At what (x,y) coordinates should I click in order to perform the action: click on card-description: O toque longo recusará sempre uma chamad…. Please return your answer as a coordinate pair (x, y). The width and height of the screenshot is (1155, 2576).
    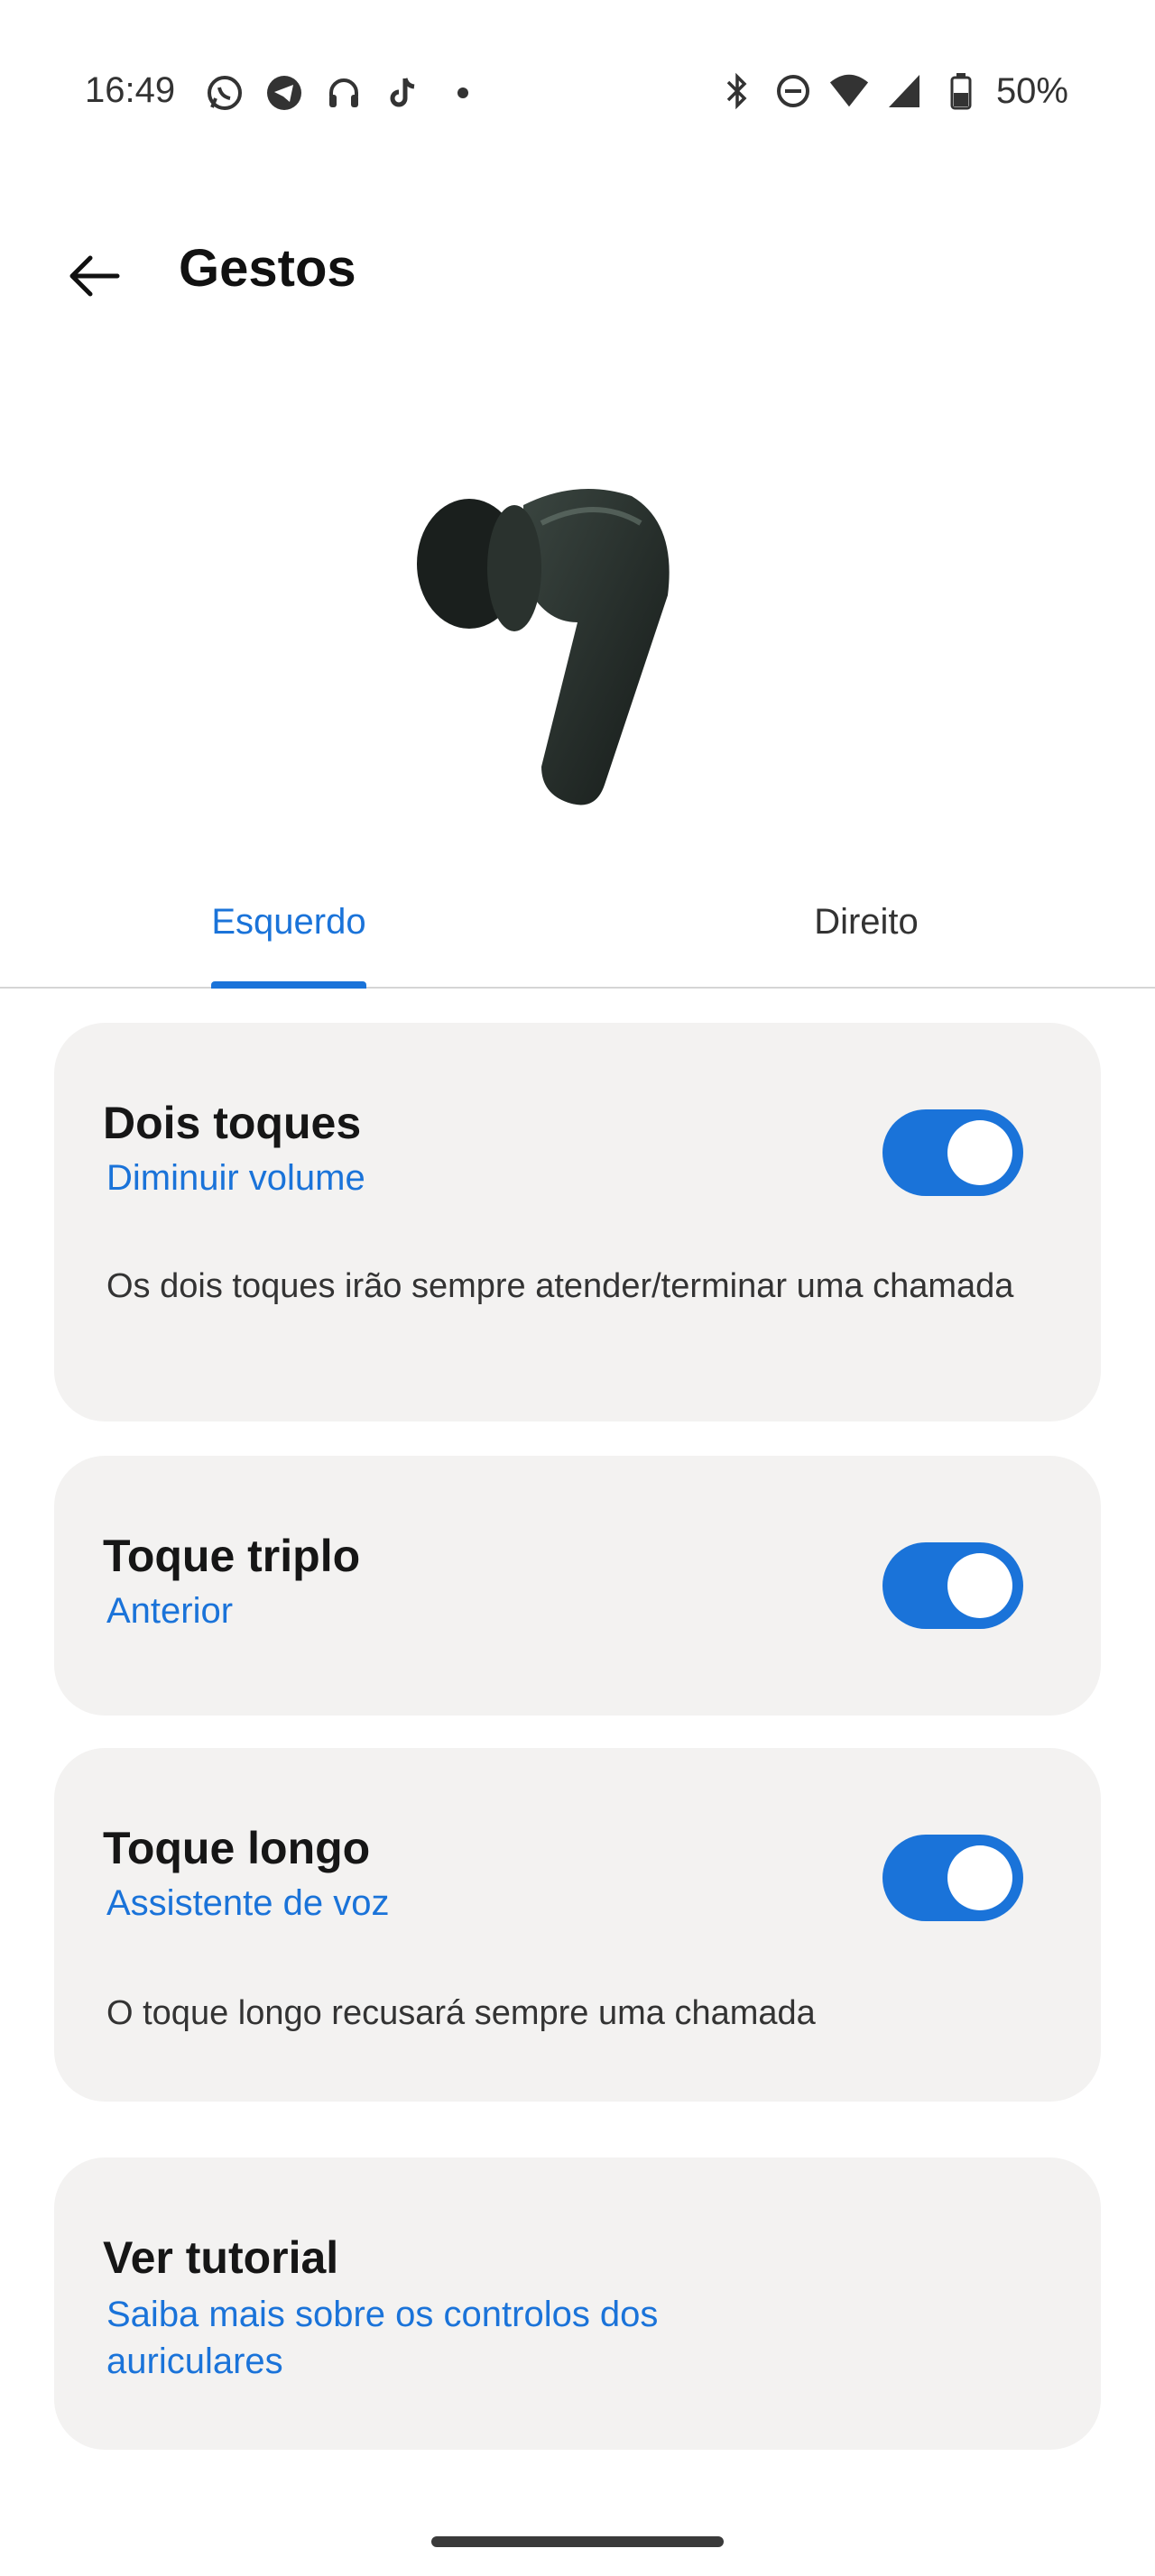
    Looking at the image, I should click on (461, 2013).